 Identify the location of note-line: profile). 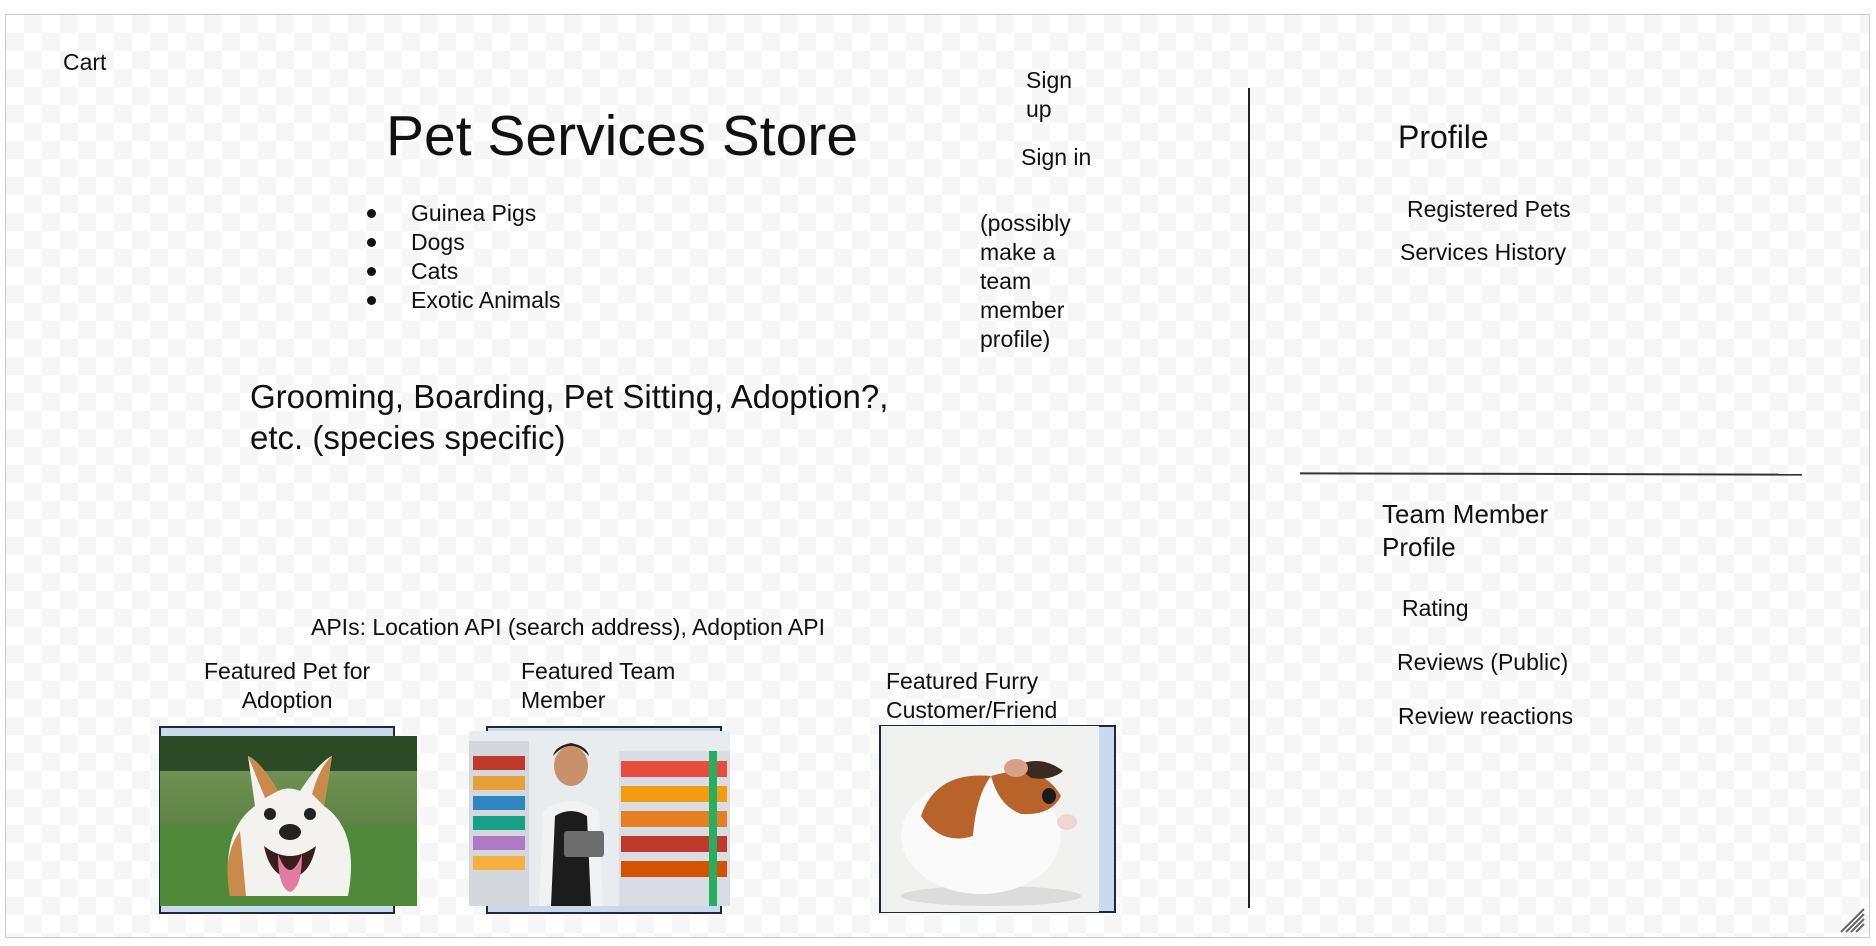
(1015, 339).